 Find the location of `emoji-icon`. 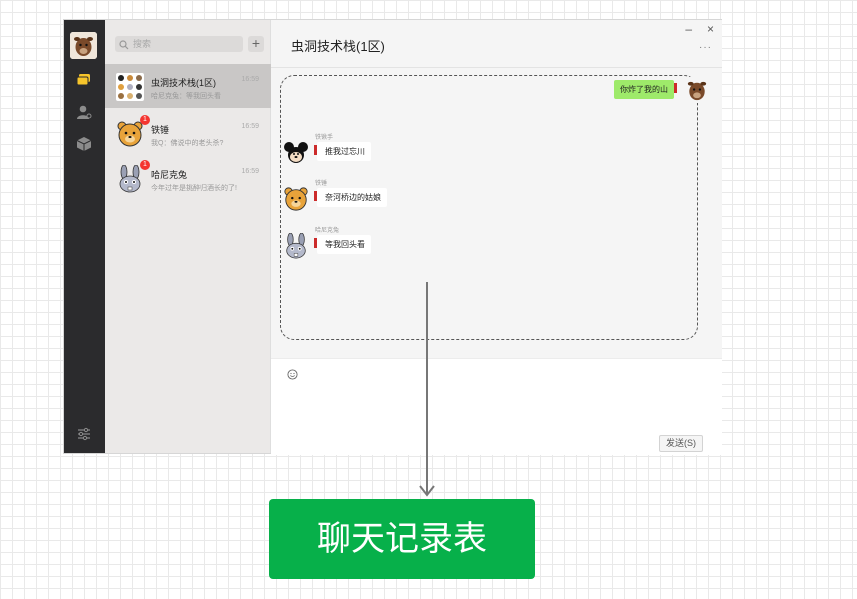

emoji-icon is located at coordinates (292, 373).